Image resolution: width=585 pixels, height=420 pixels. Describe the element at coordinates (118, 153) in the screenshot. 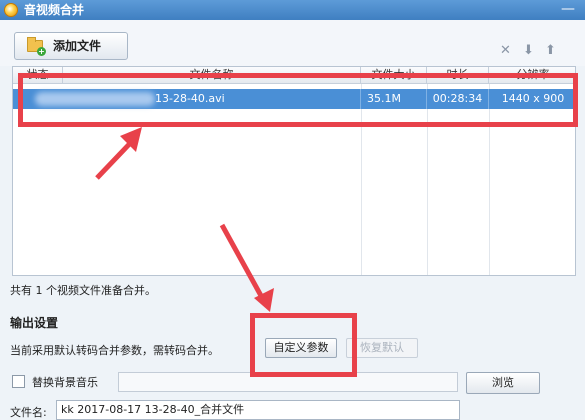

I see `arrow-to-row` at that location.